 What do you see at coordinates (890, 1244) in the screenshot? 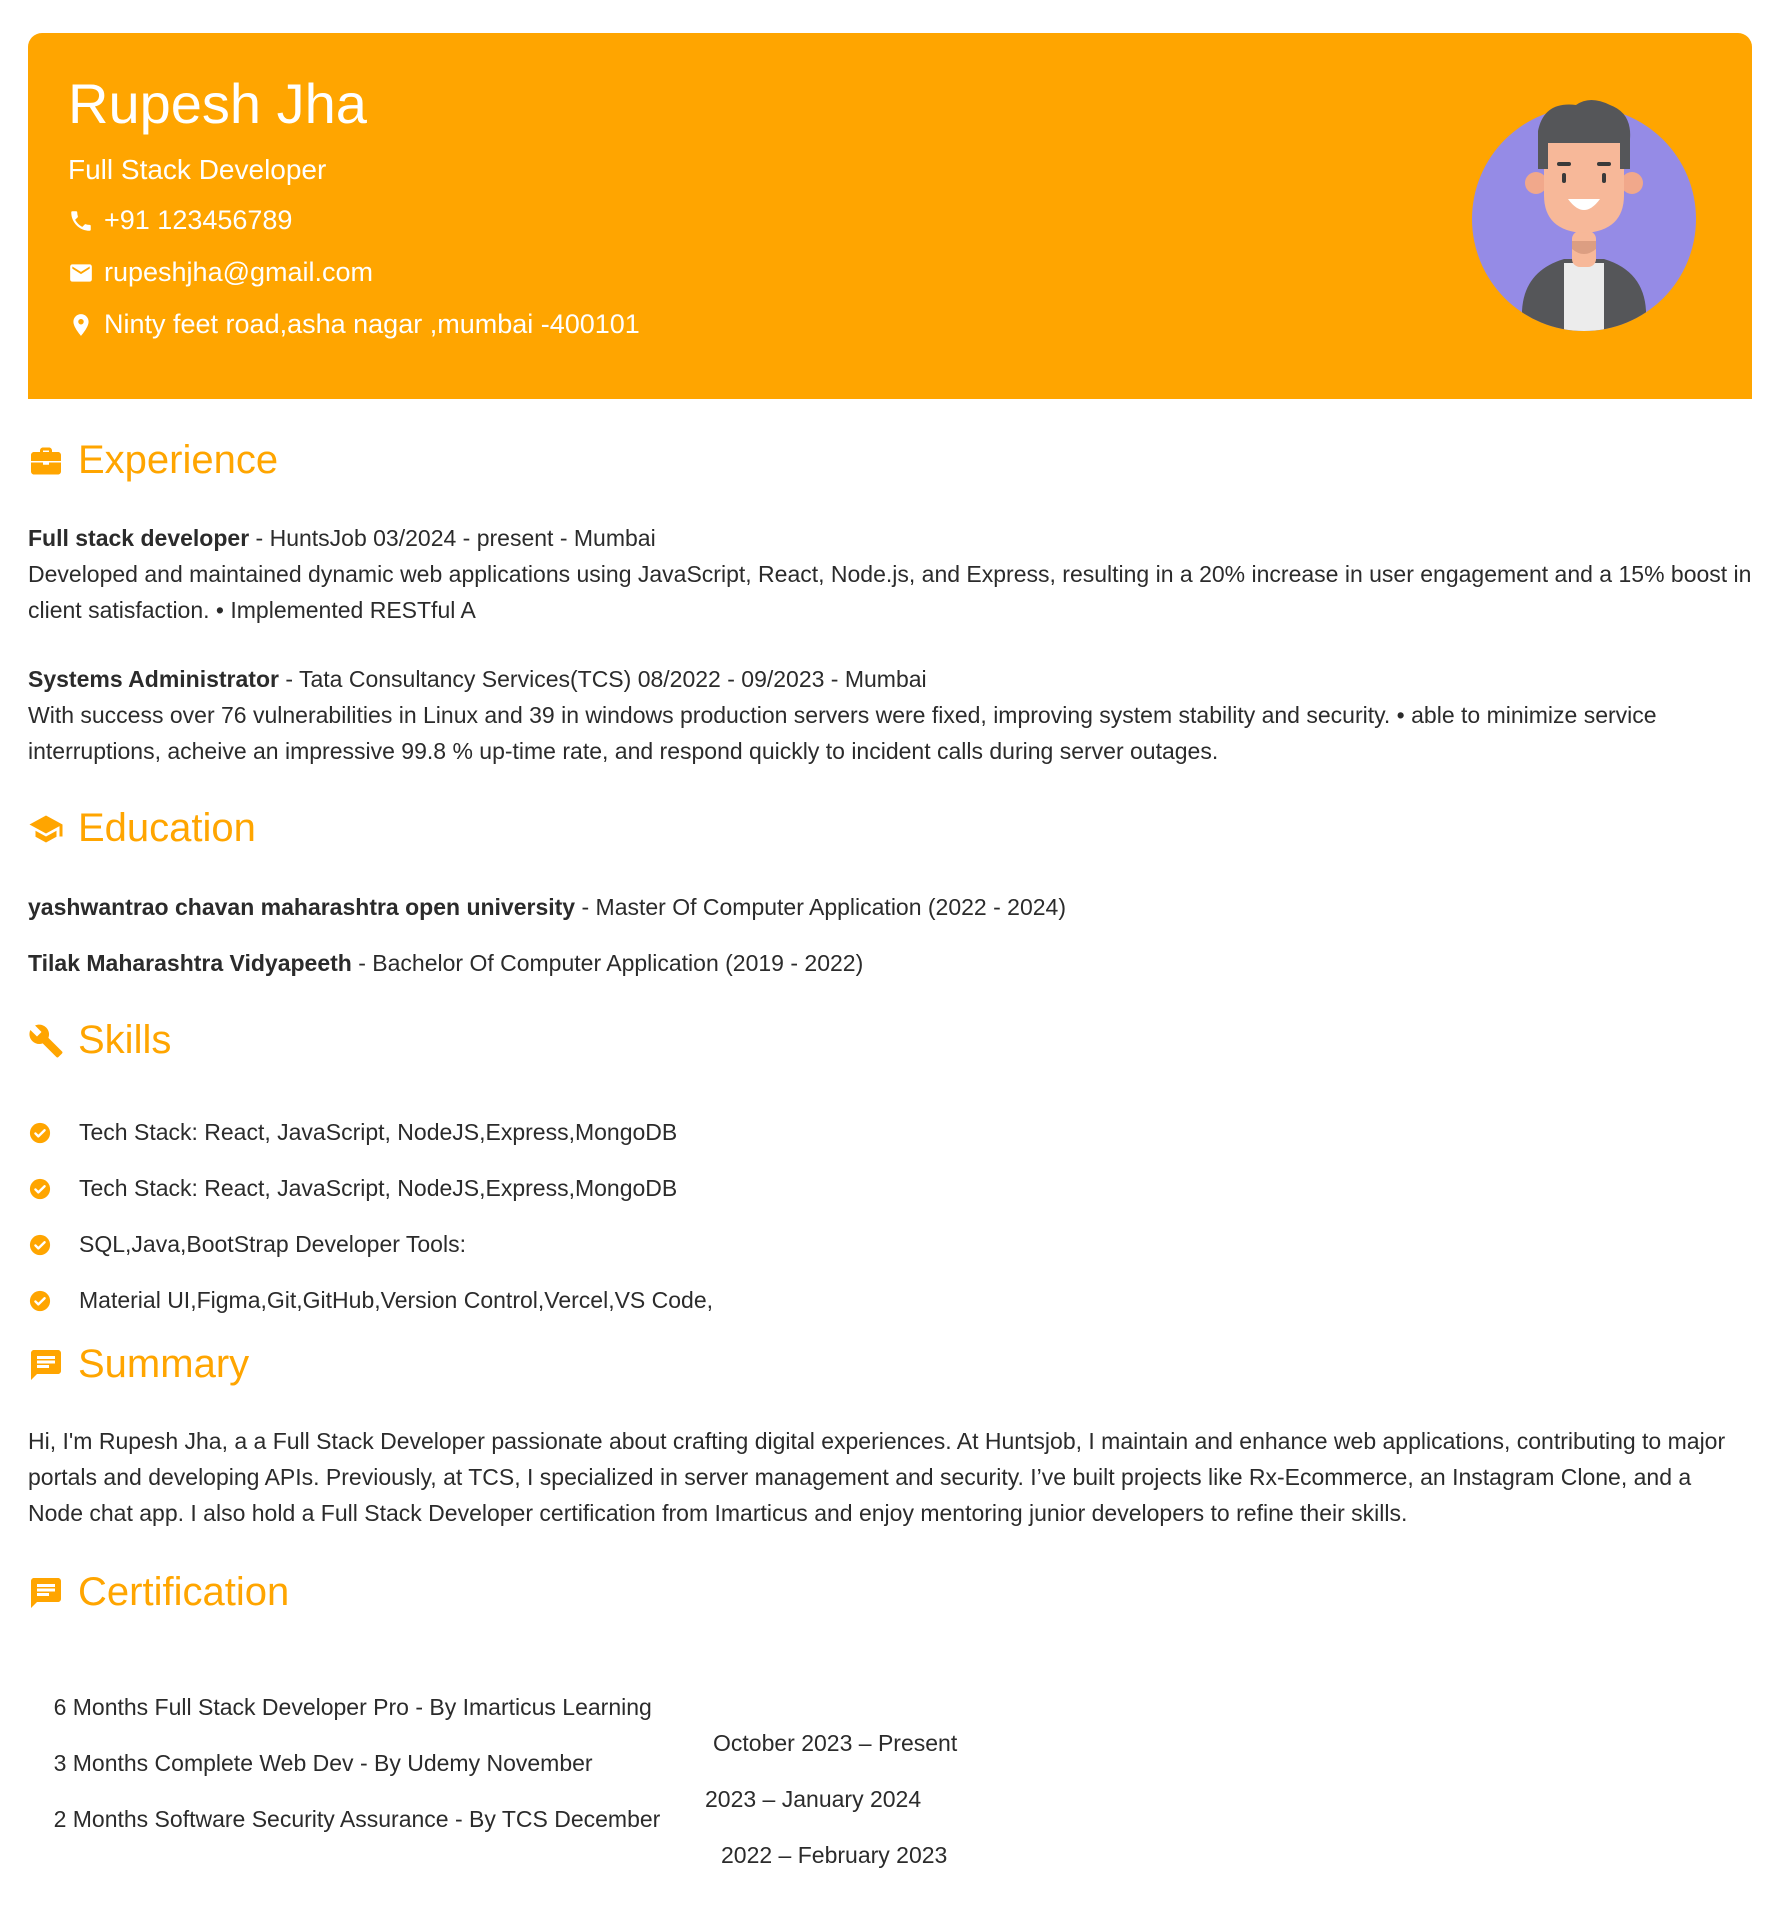
I see `skill-item: SQL,Java,BootStrap Developer Tools:` at bounding box center [890, 1244].